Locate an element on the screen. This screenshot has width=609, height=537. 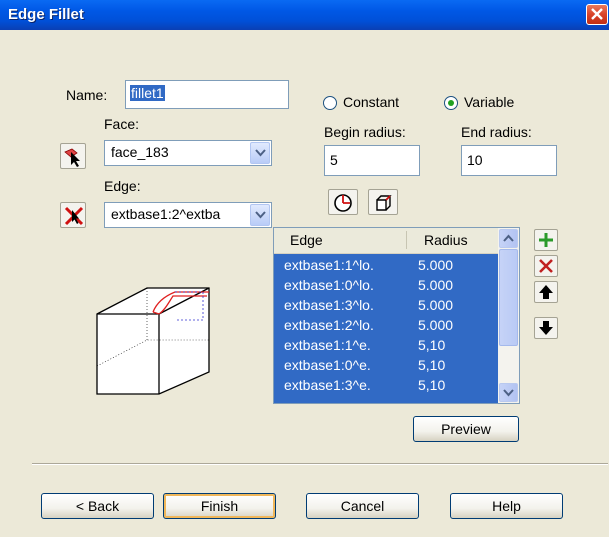
begin-radius-value: 5 is located at coordinates (334, 160).